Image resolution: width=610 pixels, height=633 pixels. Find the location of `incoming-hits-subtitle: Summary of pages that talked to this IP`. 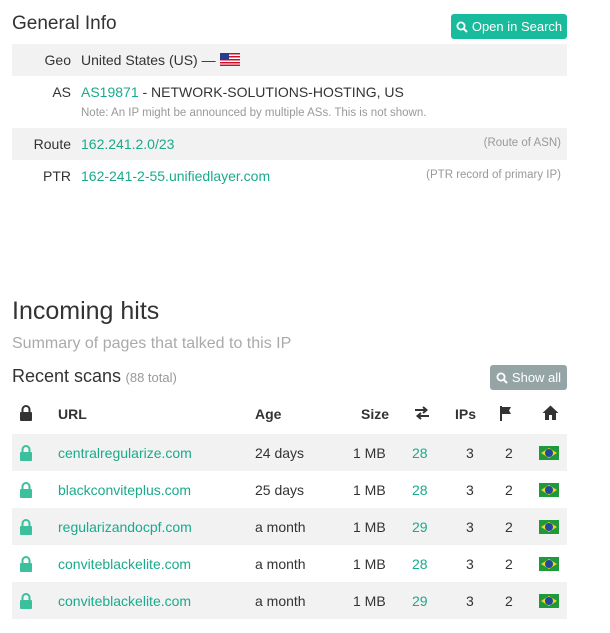

incoming-hits-subtitle: Summary of pages that talked to this IP is located at coordinates (152, 343).